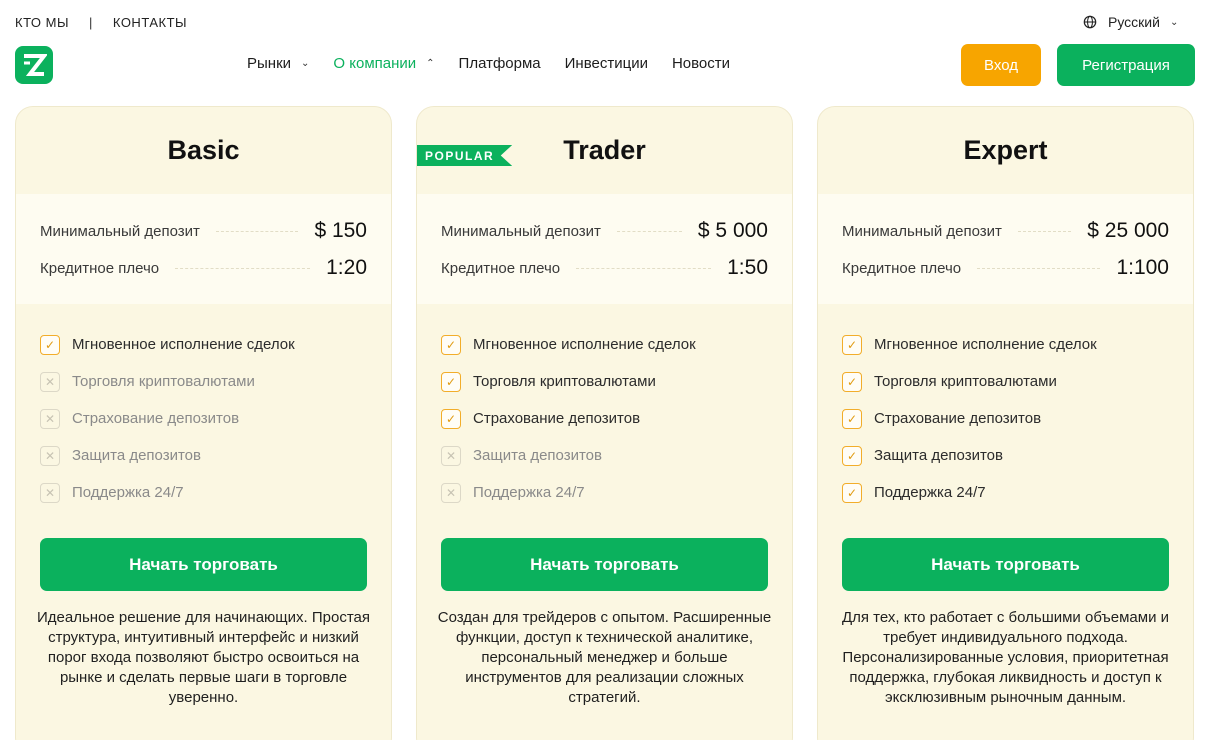  I want to click on leverage-row: Кредитное плечо 1:20, so click(203, 268).